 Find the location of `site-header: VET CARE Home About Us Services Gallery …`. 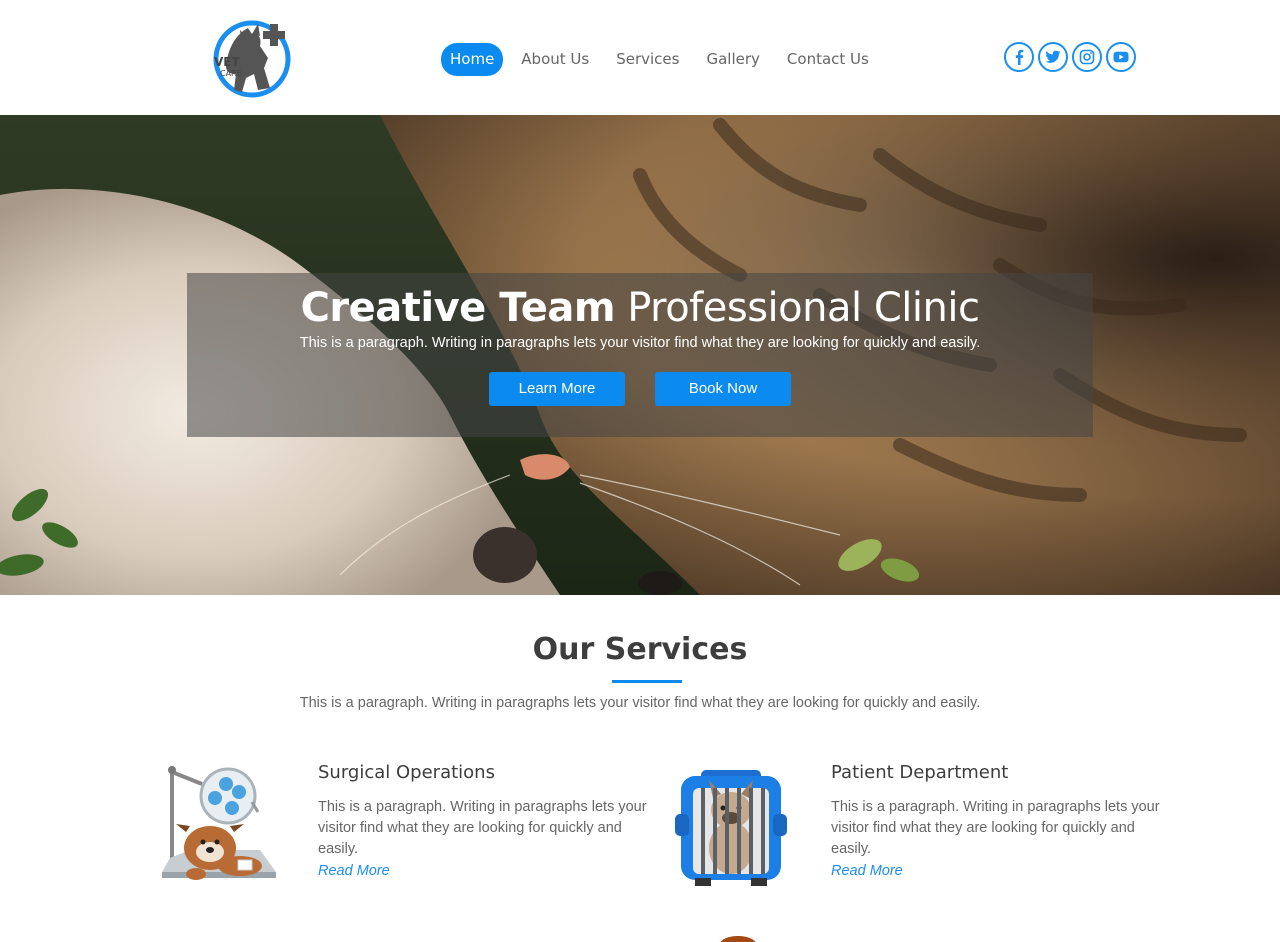

site-header: VET CARE Home About Us Services Gallery … is located at coordinates (640, 57).